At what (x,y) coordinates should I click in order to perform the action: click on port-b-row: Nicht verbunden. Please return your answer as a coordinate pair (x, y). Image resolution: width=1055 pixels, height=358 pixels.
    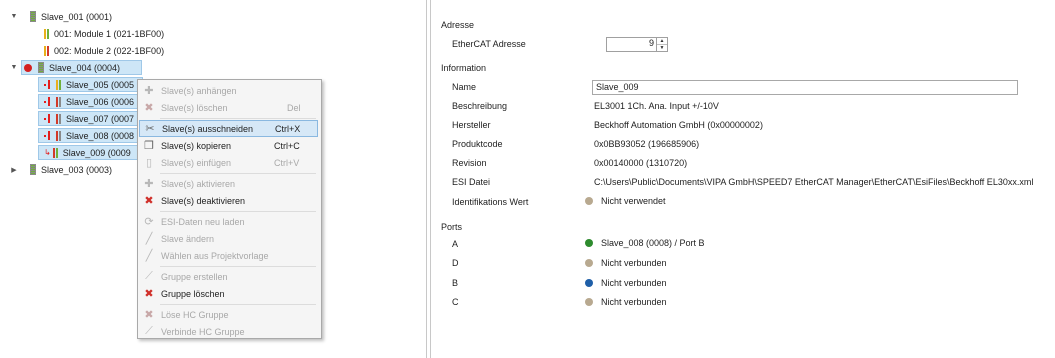
    Looking at the image, I should click on (626, 283).